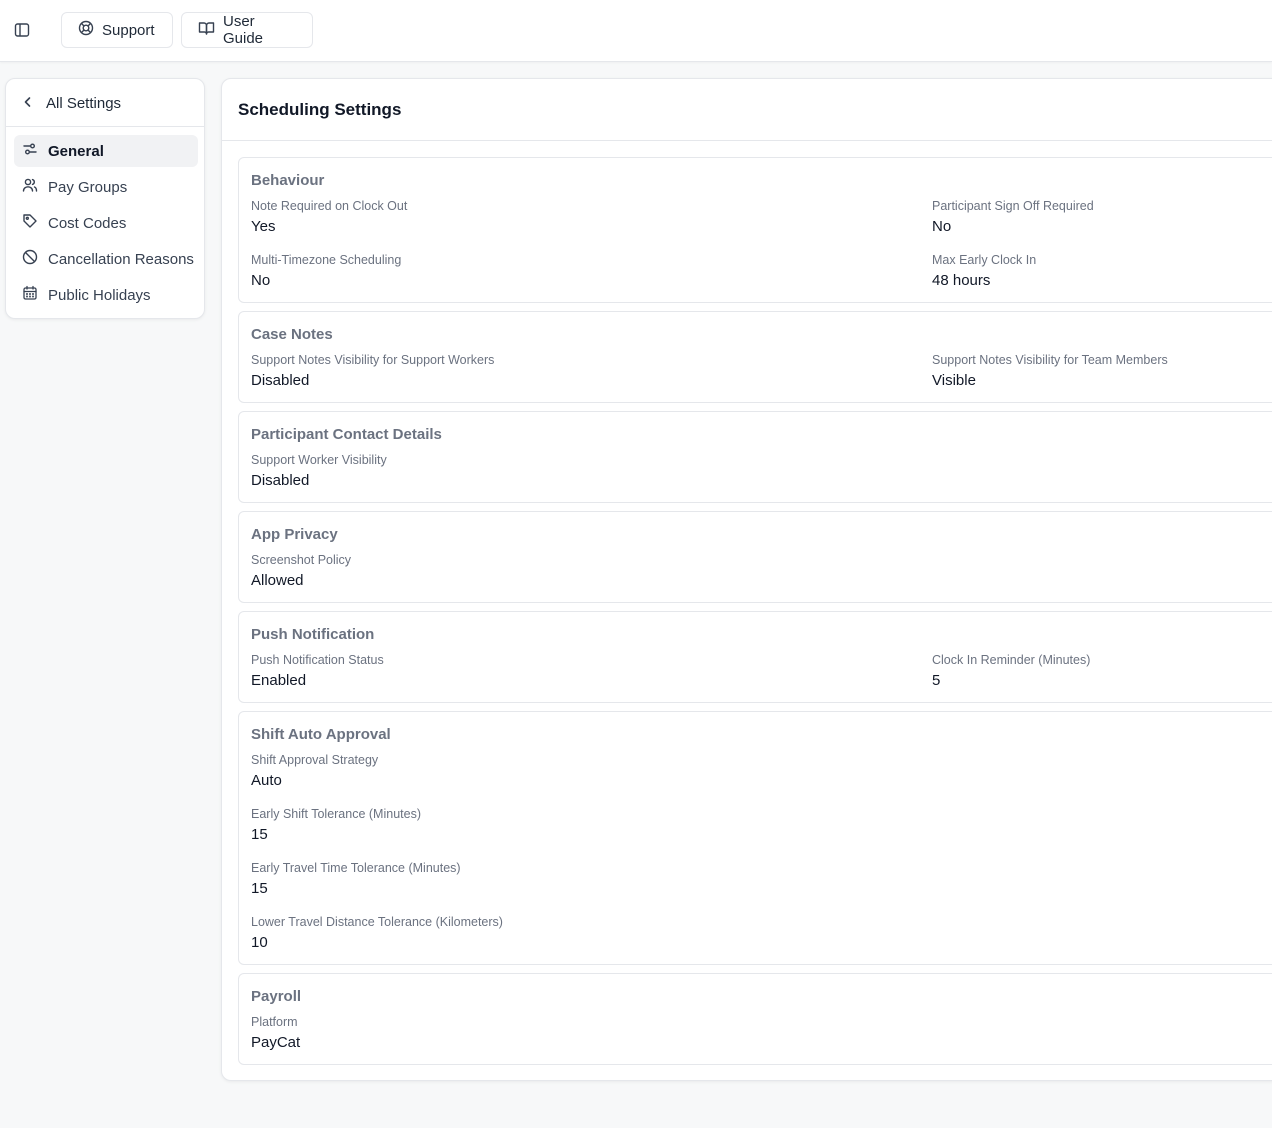 The height and width of the screenshot is (1128, 1272). Describe the element at coordinates (88, 187) in the screenshot. I see `nav-item-label: Pay Groups` at that location.